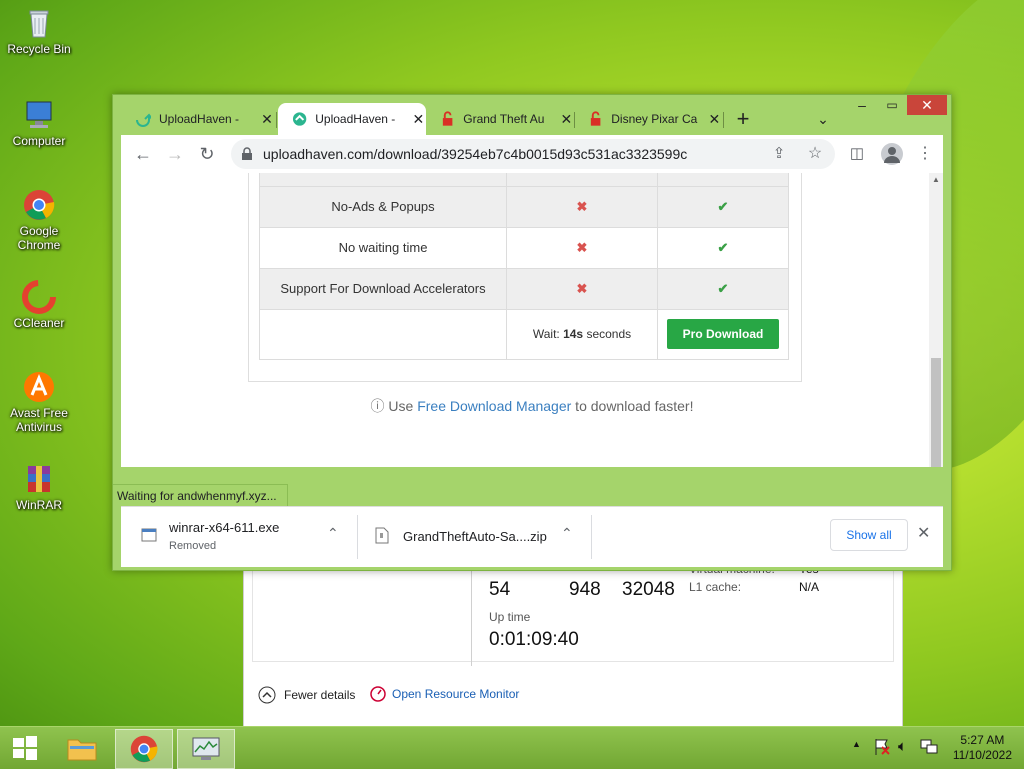  Describe the element at coordinates (936, 320) in the screenshot. I see `vertical-scrollbar: ▲ ▼` at that location.